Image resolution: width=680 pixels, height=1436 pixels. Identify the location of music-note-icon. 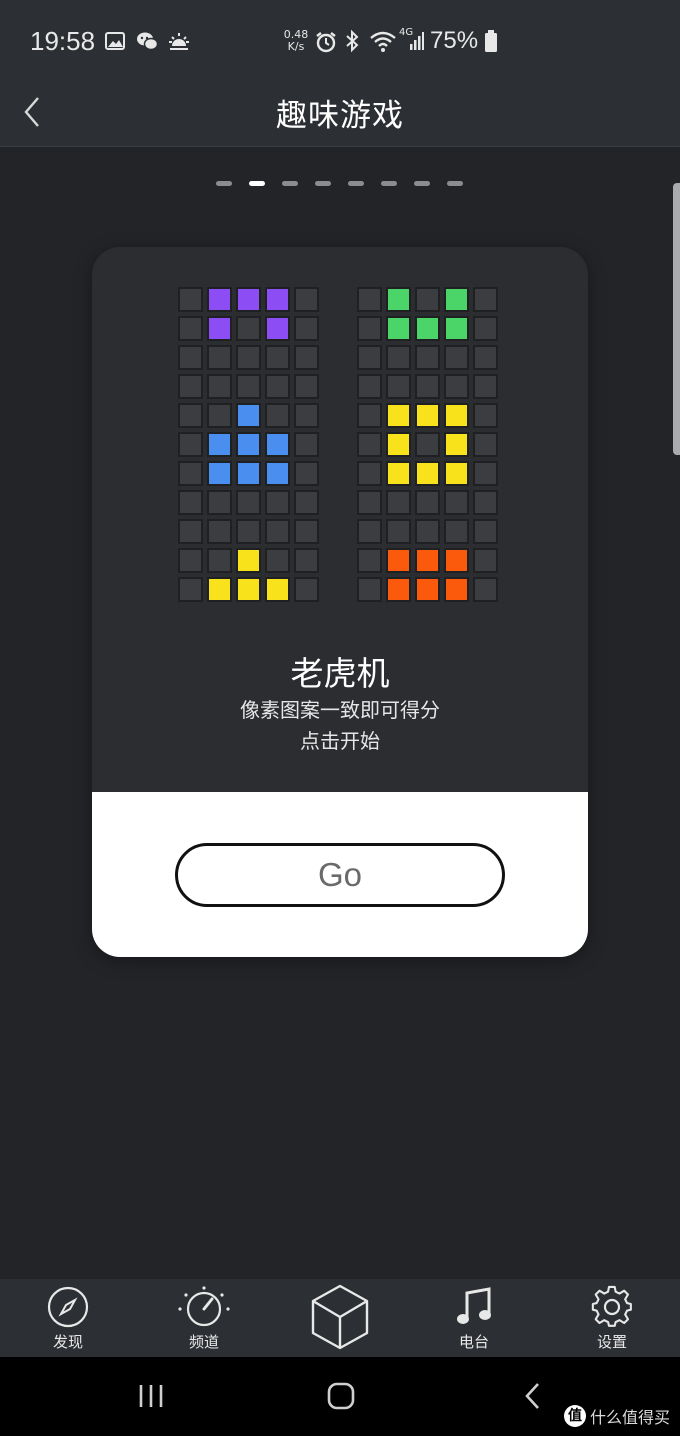
(474, 1305).